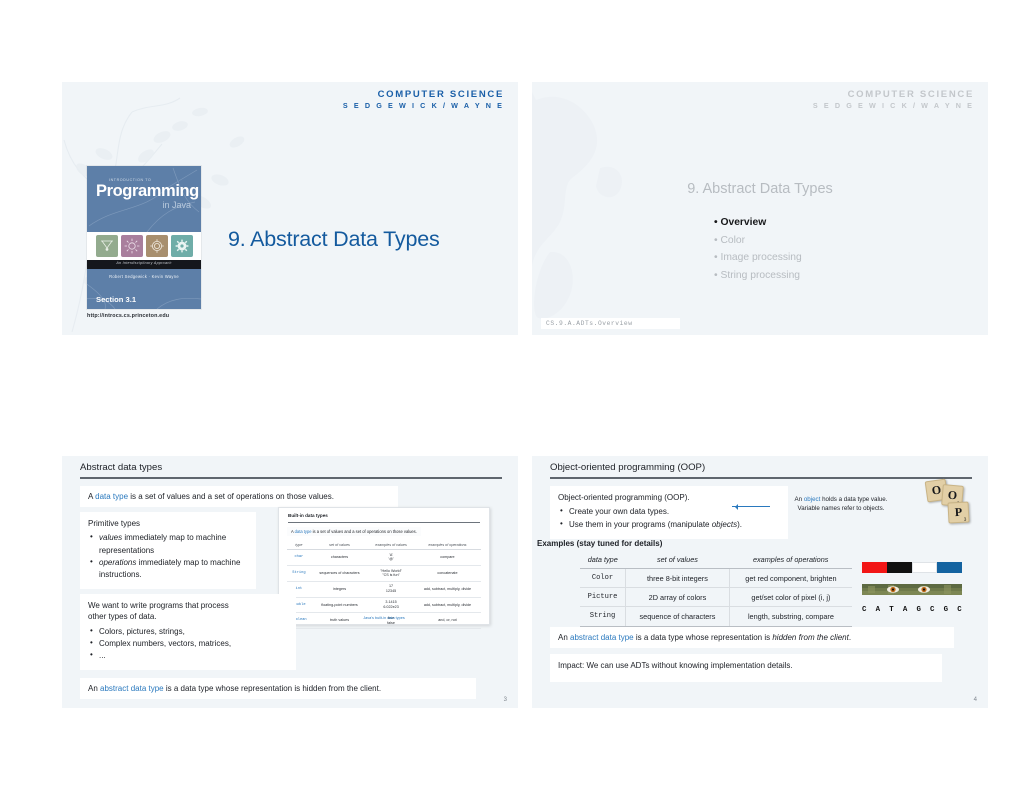 Image resolution: width=1020 pixels, height=788 pixels. What do you see at coordinates (447, 545) in the screenshot?
I see `thumbnail-column-3: examples of operations` at bounding box center [447, 545].